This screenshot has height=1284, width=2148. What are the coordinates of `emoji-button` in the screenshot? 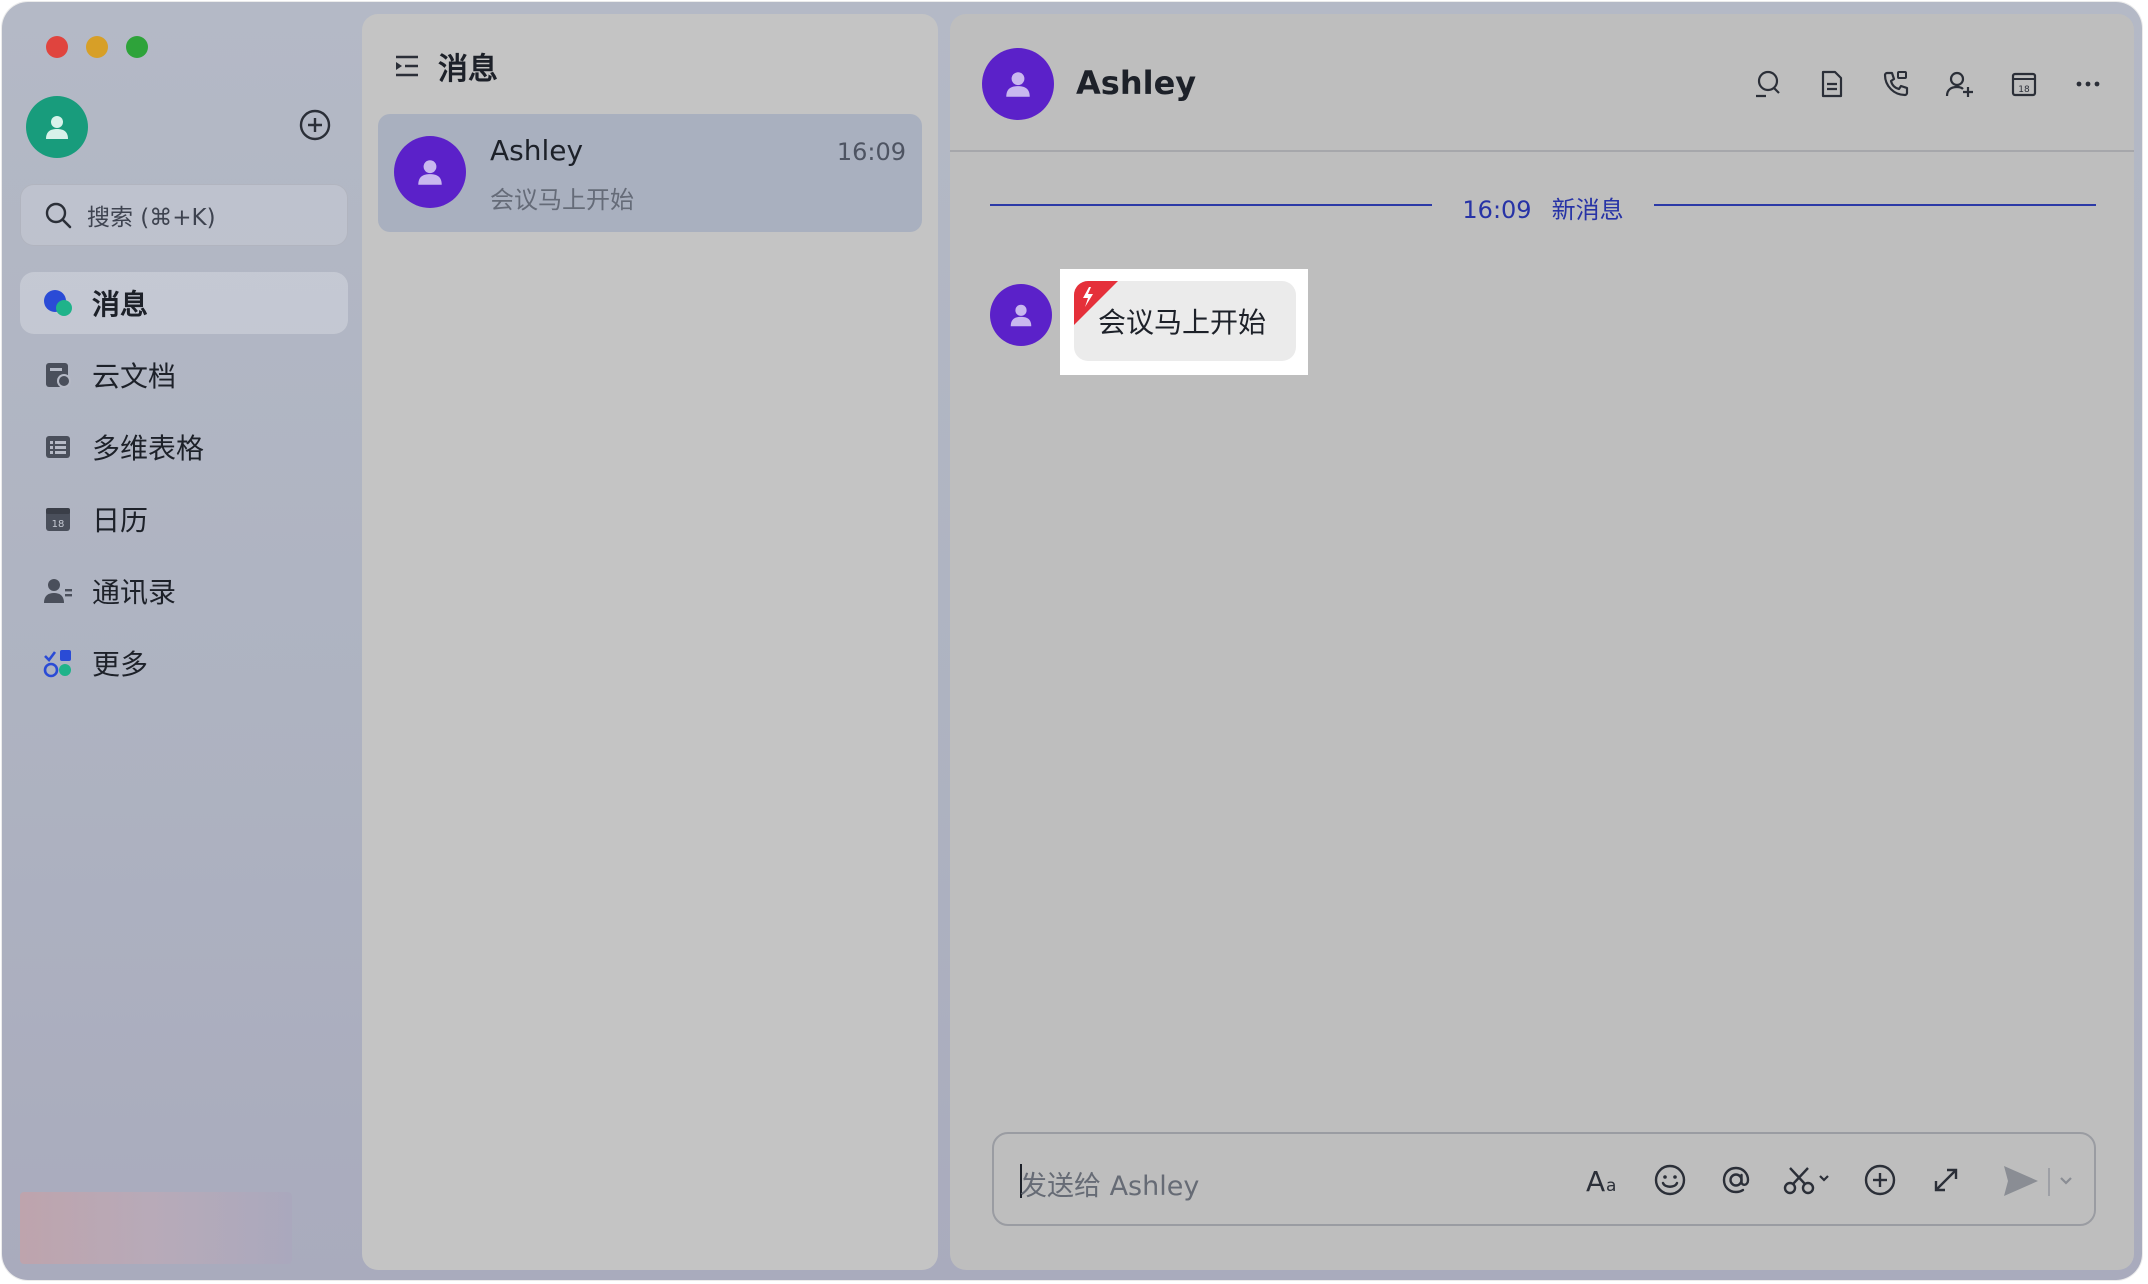 It's located at (1670, 1180).